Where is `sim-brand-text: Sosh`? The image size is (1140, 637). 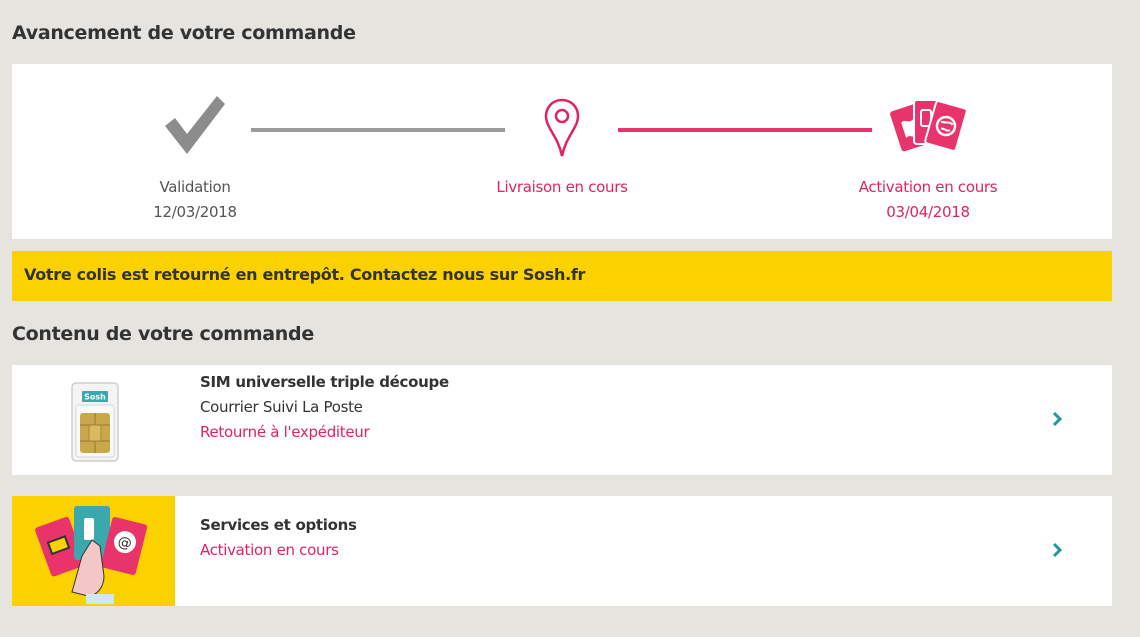 sim-brand-text: Sosh is located at coordinates (95, 397).